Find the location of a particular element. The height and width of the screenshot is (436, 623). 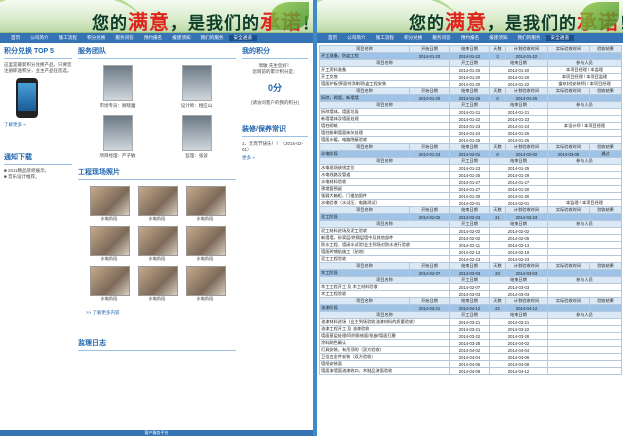

table-cell: 开始日期 is located at coordinates (429, 301).